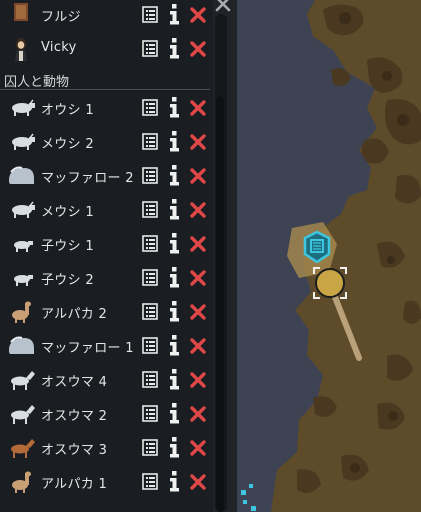 This screenshot has width=421, height=512. Describe the element at coordinates (87, 348) in the screenshot. I see `animal-name: マッファロー 1` at that location.